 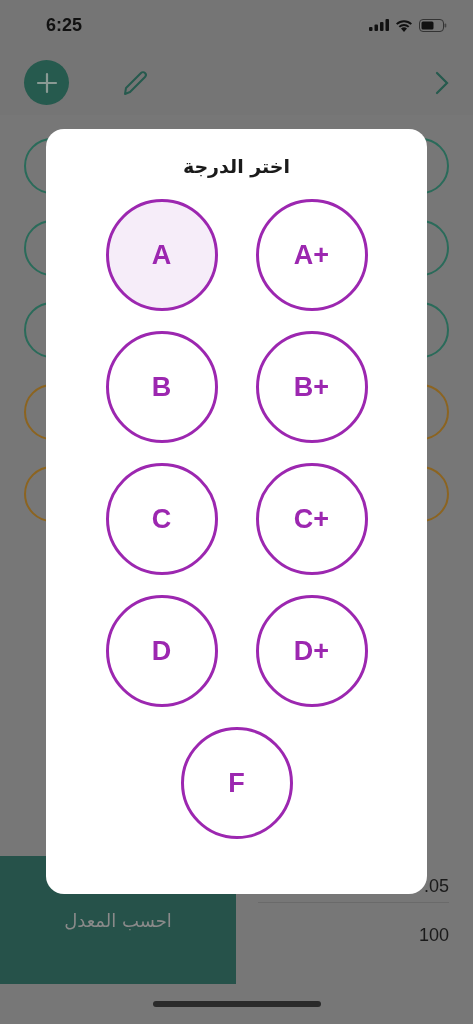 What do you see at coordinates (311, 387) in the screenshot?
I see `grade-option: B+` at bounding box center [311, 387].